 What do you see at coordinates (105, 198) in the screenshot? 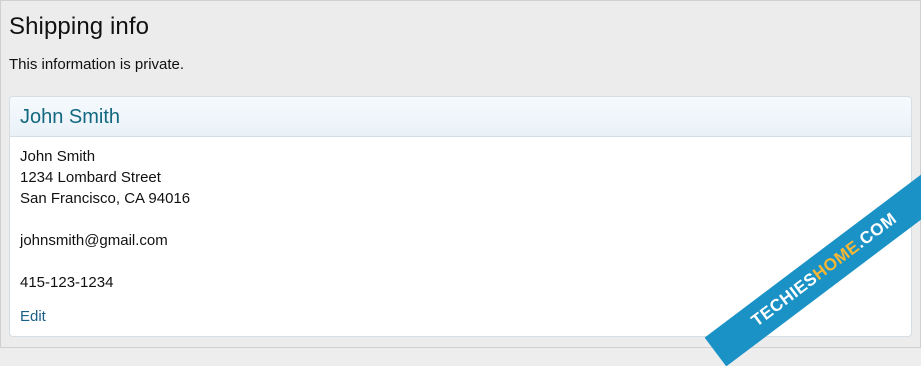
I see `address-line-city: San Francisco, CA 94016` at bounding box center [105, 198].